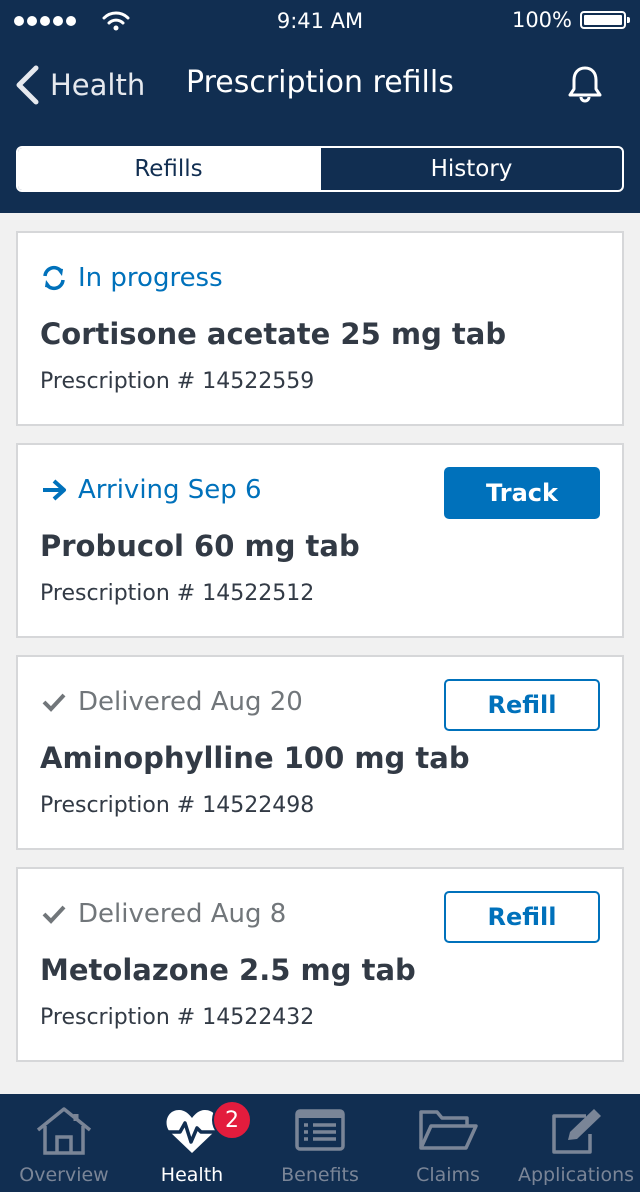  What do you see at coordinates (64, 1175) in the screenshot?
I see `tab-label: Overview` at bounding box center [64, 1175].